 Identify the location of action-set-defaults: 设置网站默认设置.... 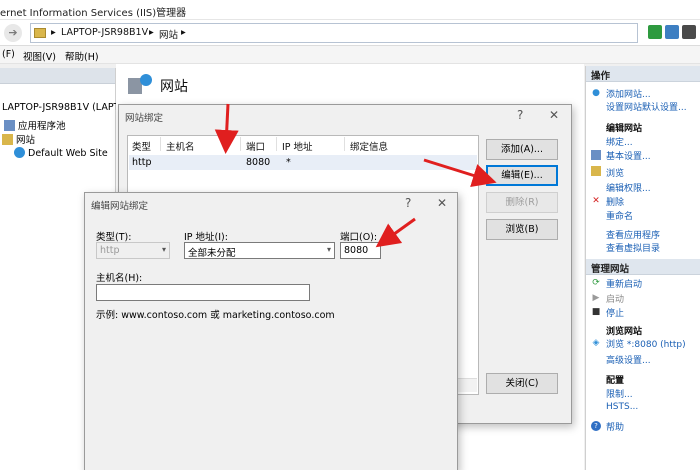
(646, 106).